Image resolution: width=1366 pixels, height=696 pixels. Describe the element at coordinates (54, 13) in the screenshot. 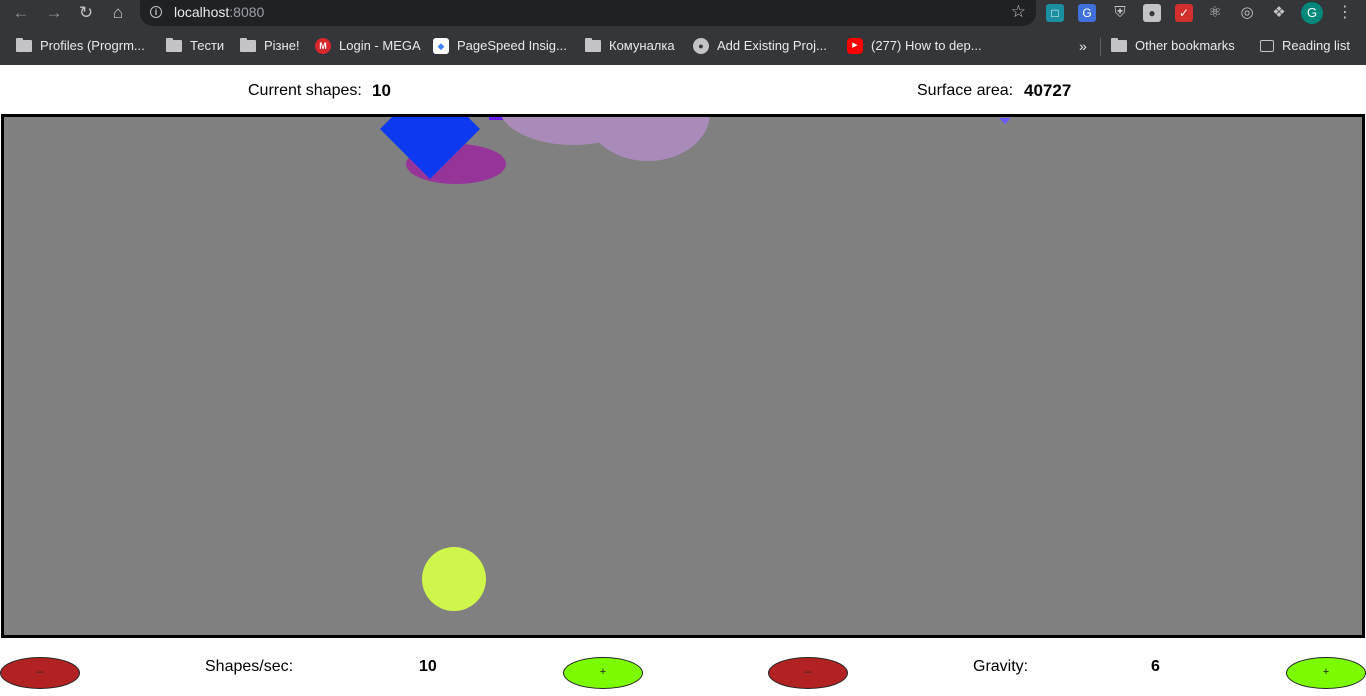

I see `forward-icon: →` at that location.